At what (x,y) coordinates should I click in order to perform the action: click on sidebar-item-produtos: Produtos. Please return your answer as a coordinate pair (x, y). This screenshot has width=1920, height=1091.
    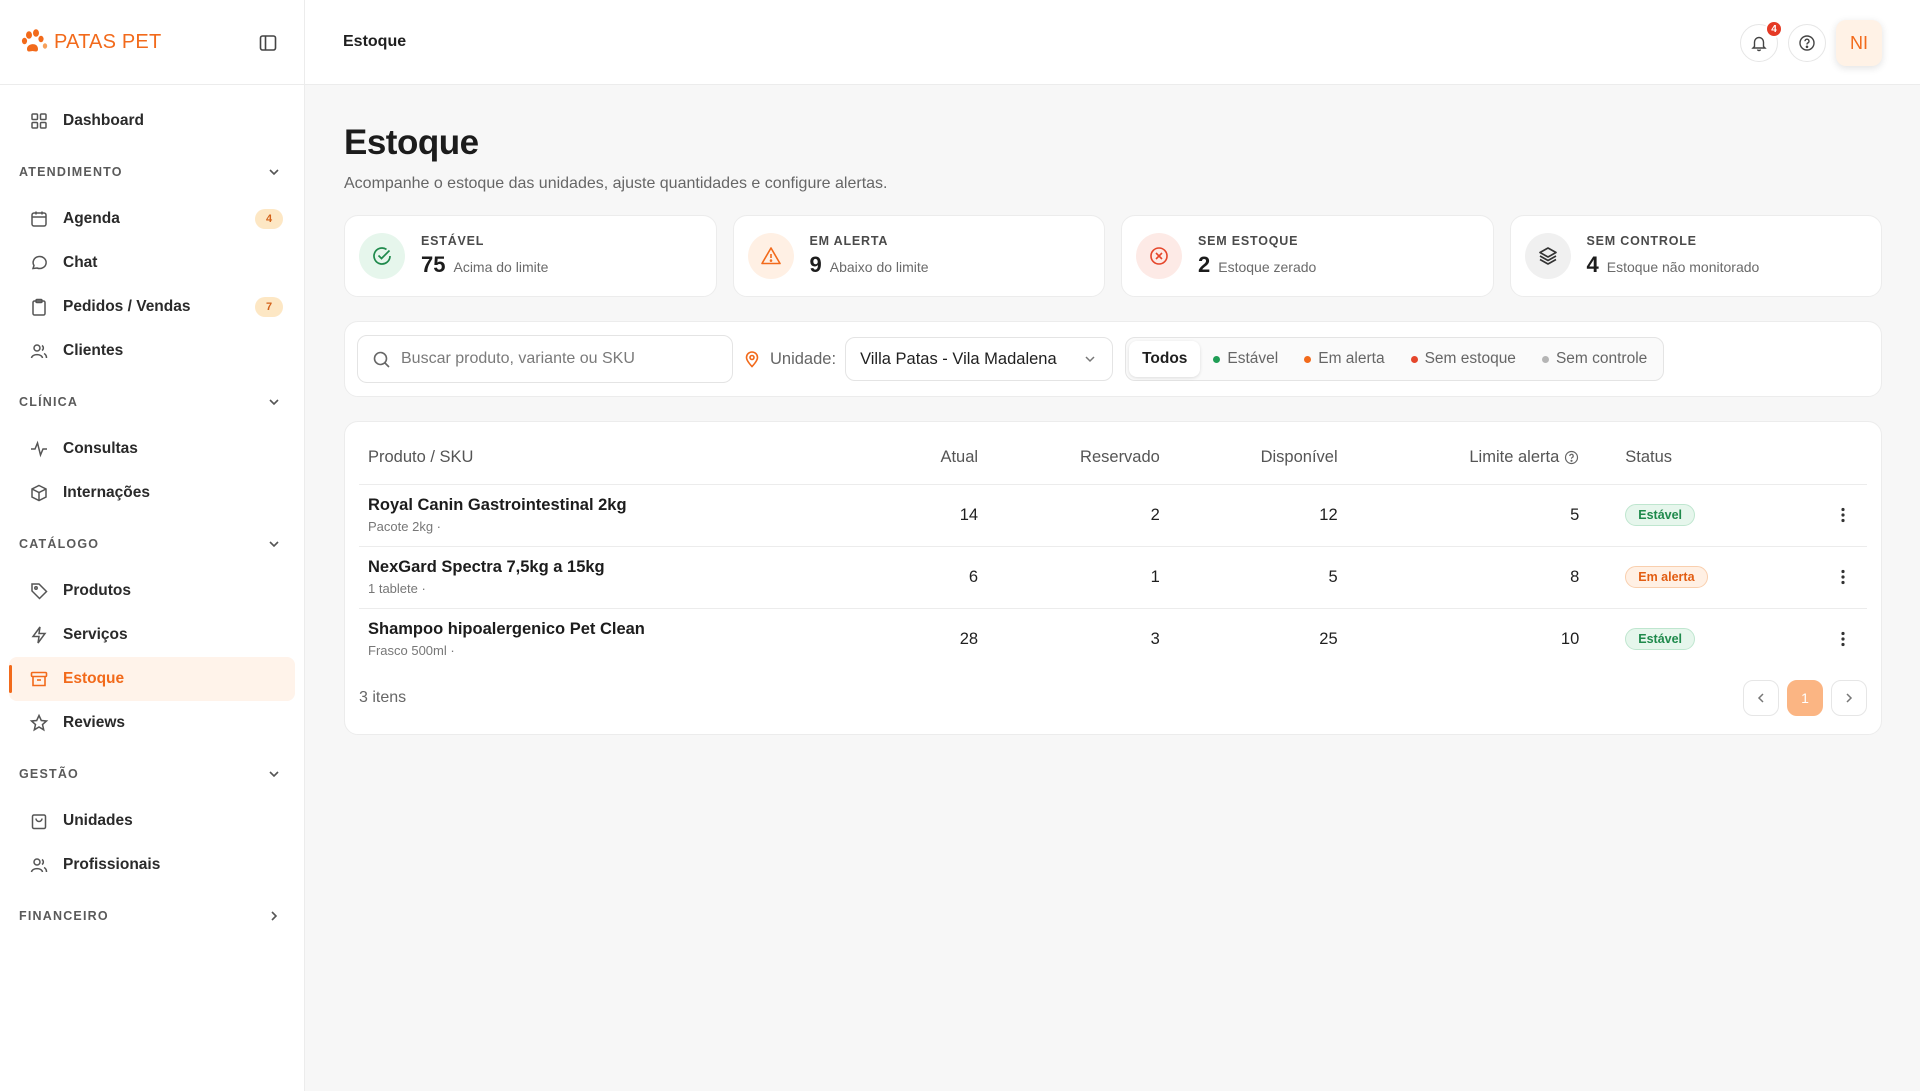
    Looking at the image, I should click on (152, 591).